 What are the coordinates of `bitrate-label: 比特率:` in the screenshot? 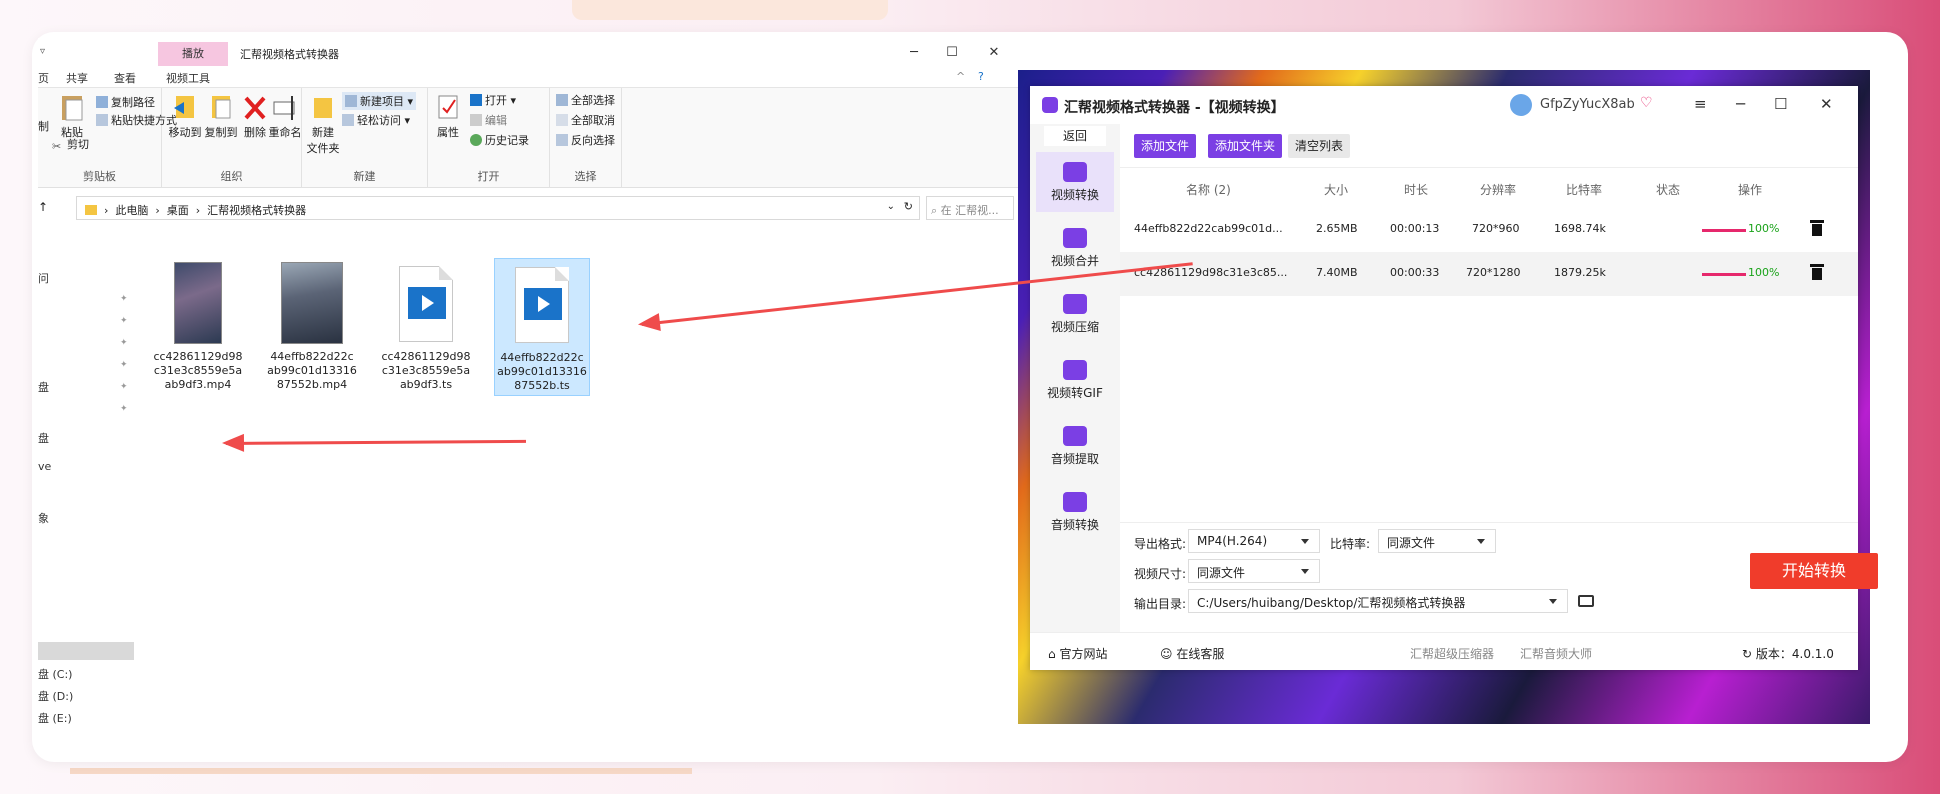 It's located at (1350, 544).